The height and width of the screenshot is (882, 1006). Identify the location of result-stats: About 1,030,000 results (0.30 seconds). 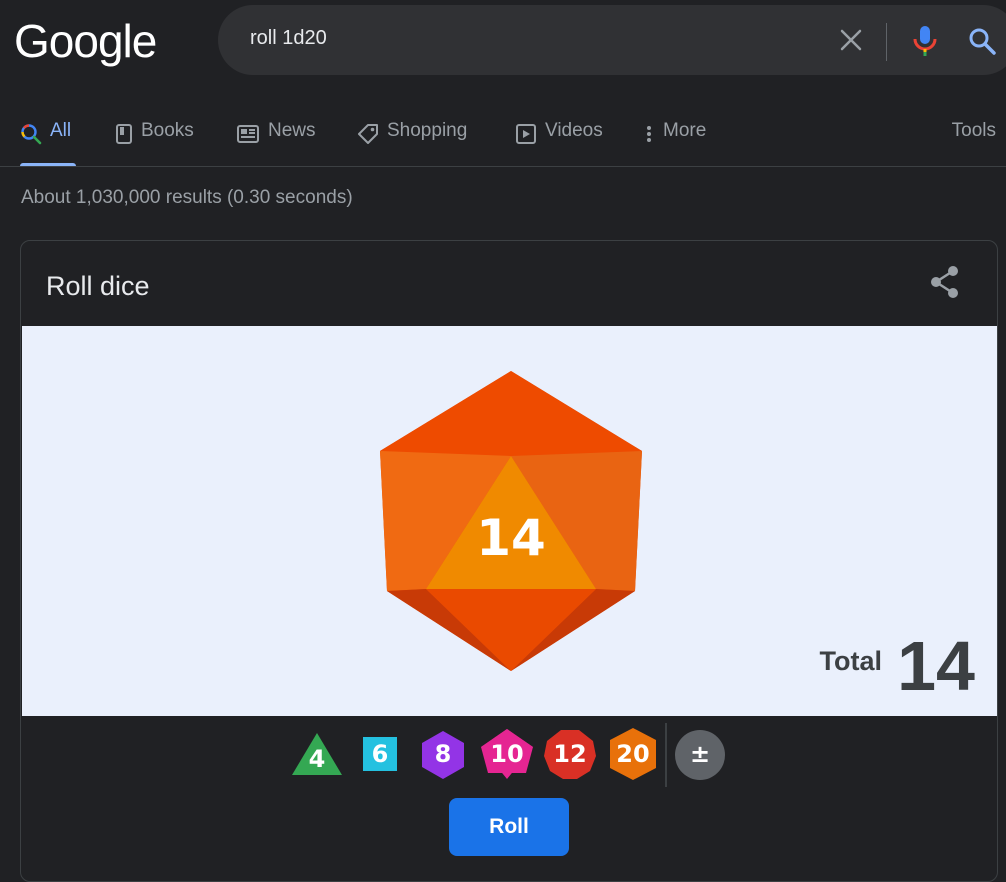
(187, 197).